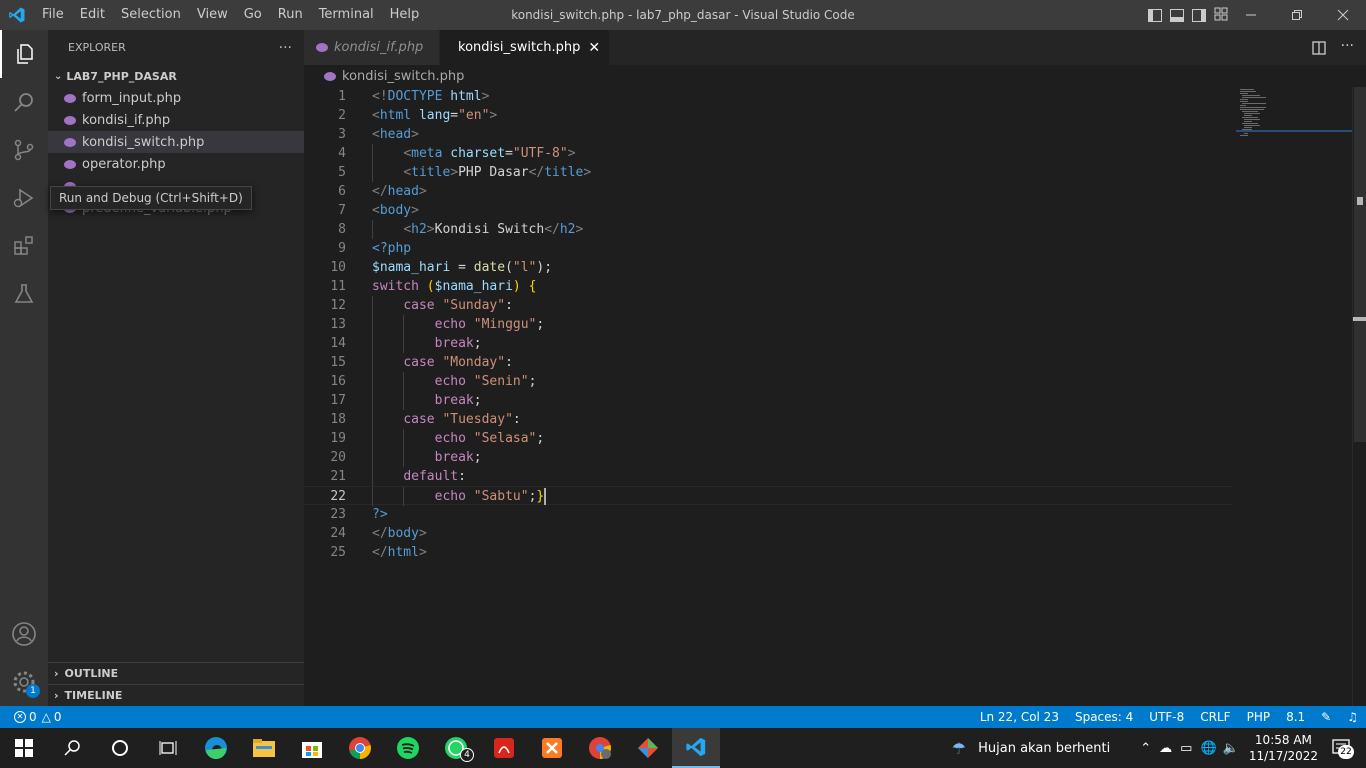  Describe the element at coordinates (768, 438) in the screenshot. I see `code-line: 19 echo "Selasa";` at that location.